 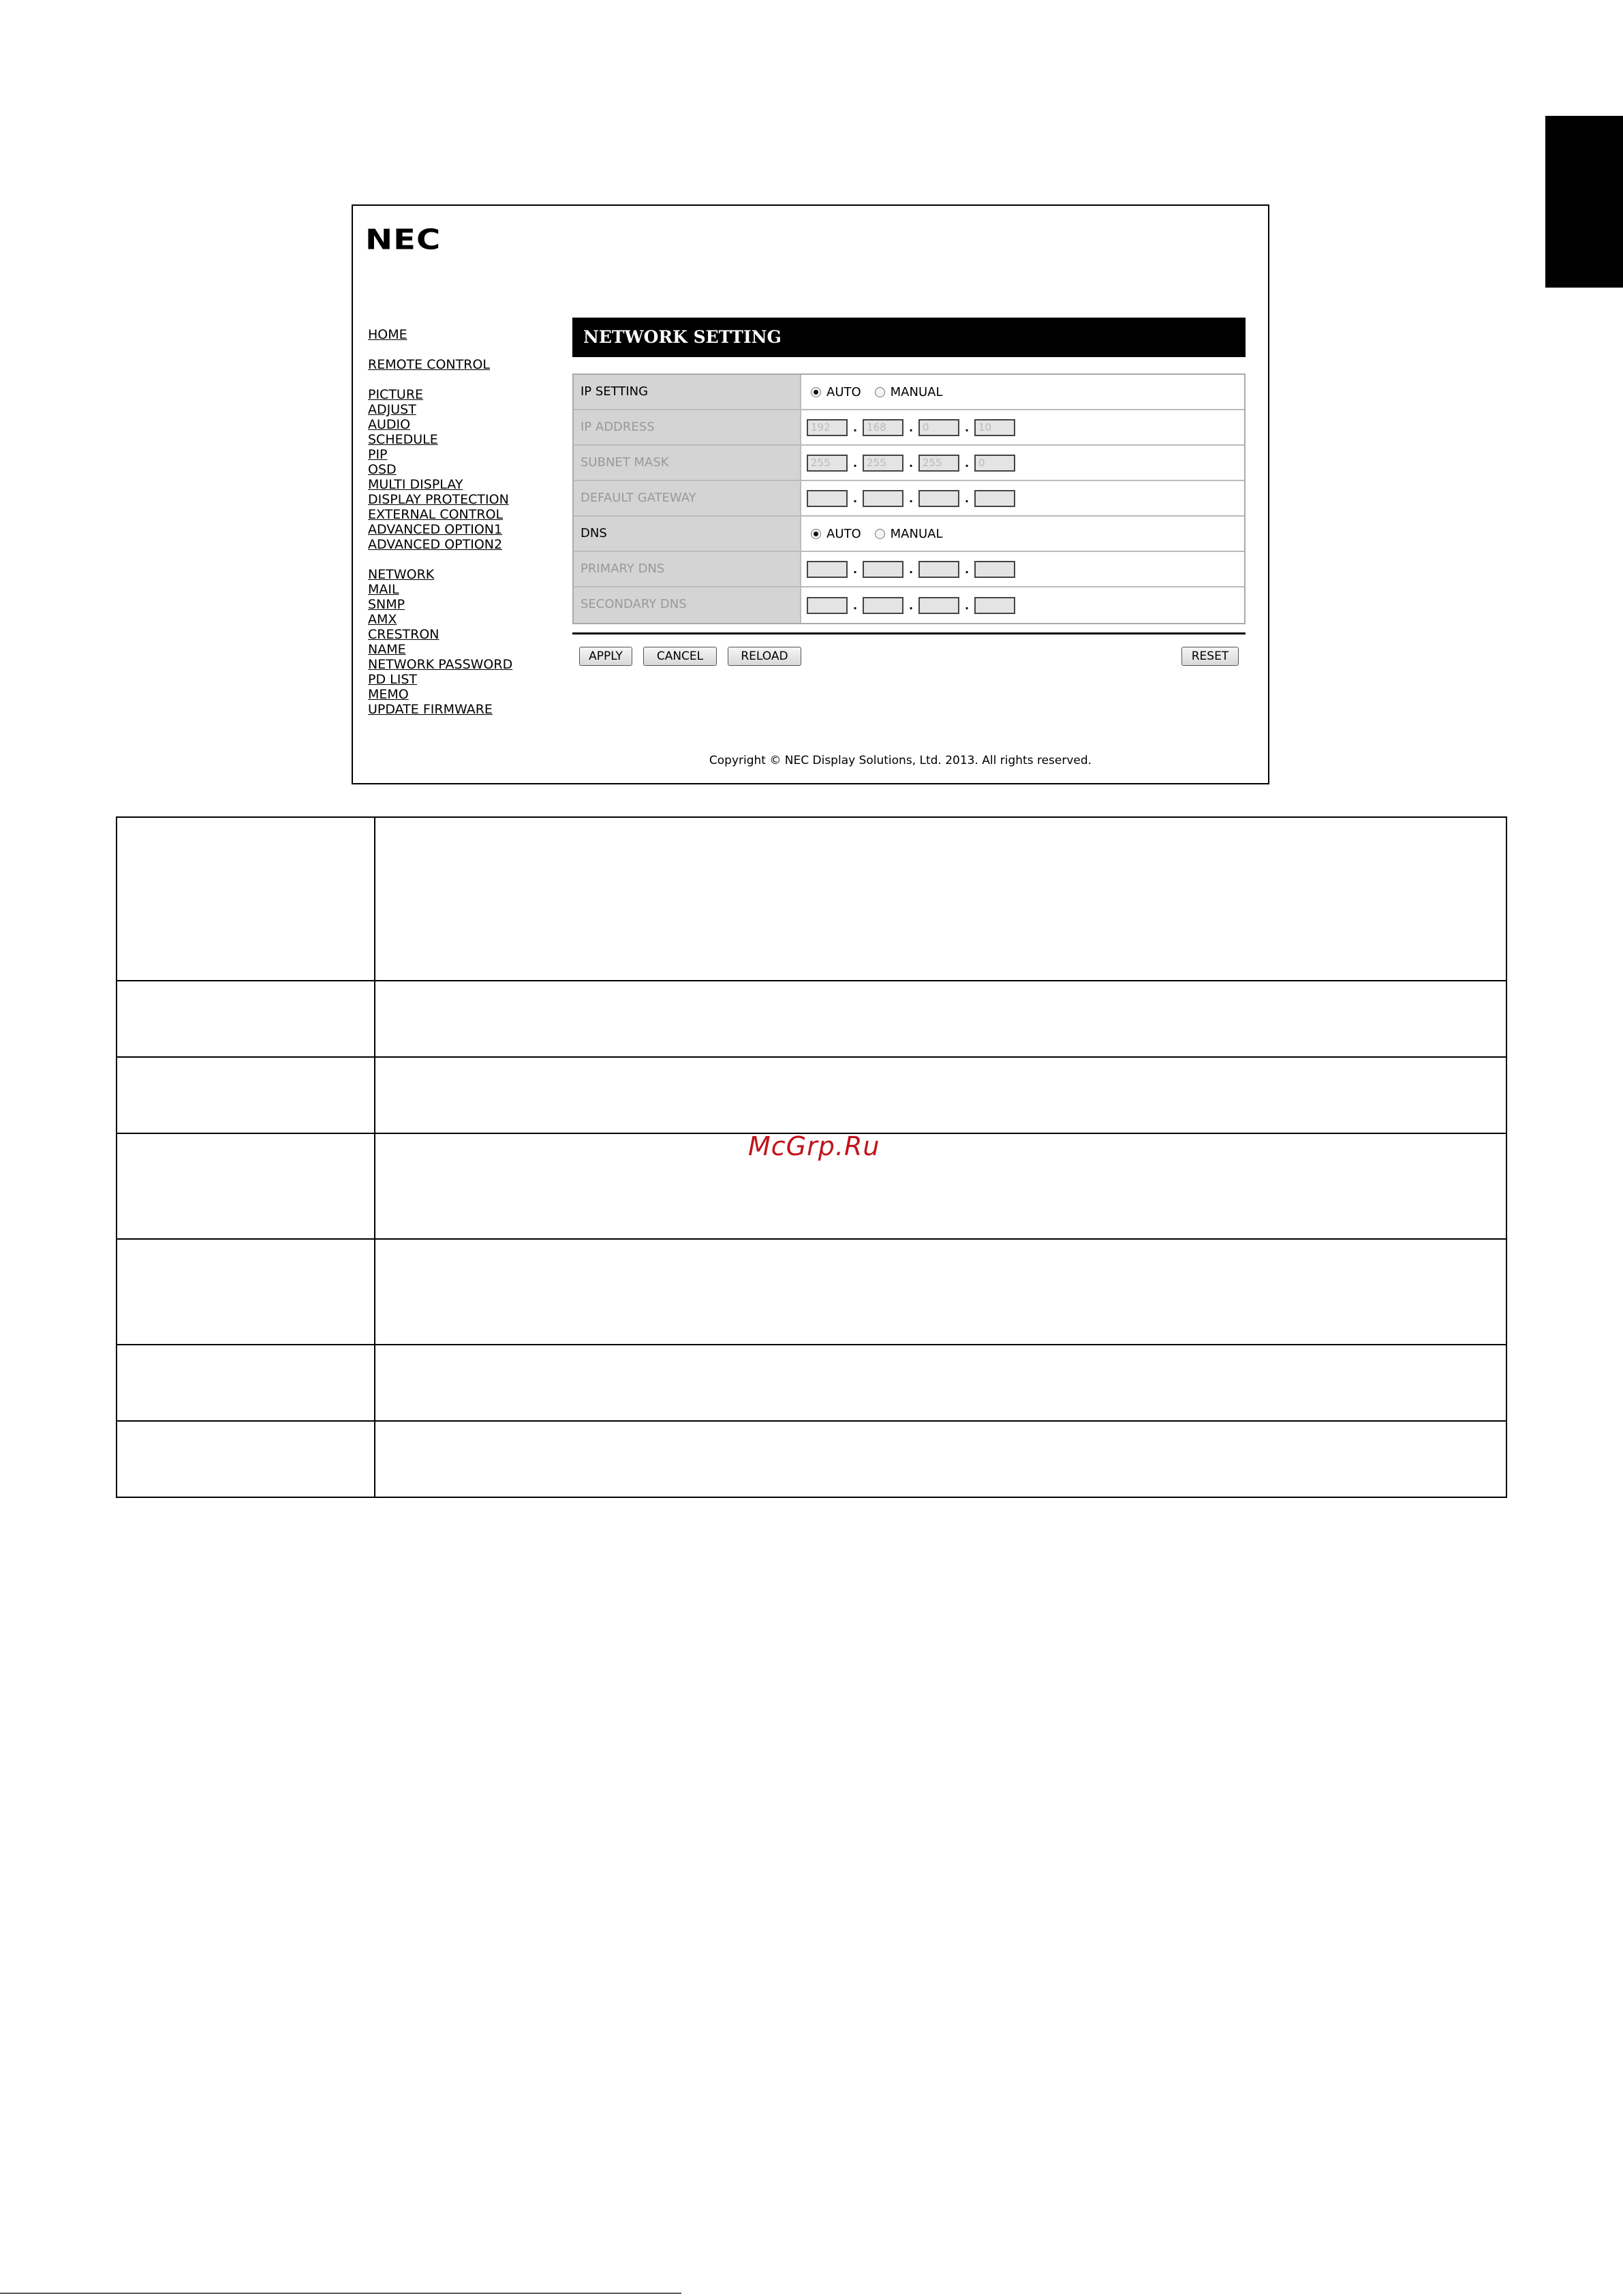 What do you see at coordinates (994, 498) in the screenshot?
I see `gateway-octet-4-input` at bounding box center [994, 498].